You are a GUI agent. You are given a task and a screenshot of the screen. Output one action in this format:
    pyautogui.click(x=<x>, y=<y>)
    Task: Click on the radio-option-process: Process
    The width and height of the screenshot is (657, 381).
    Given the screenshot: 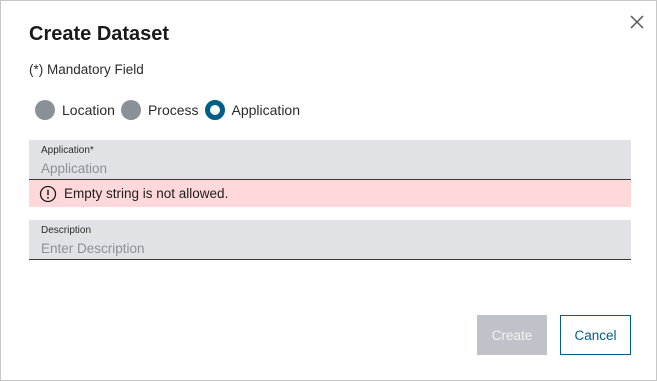 What is the action you would take?
    pyautogui.click(x=159, y=110)
    